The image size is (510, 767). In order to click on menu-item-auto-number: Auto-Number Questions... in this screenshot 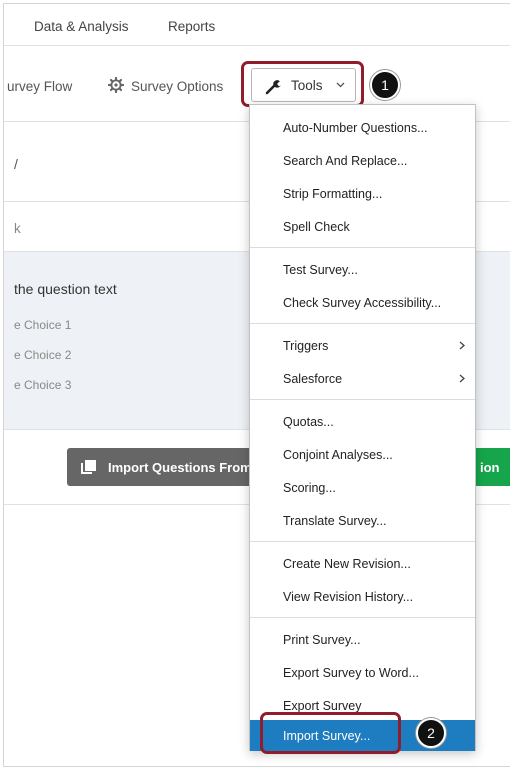, I will do `click(362, 127)`.